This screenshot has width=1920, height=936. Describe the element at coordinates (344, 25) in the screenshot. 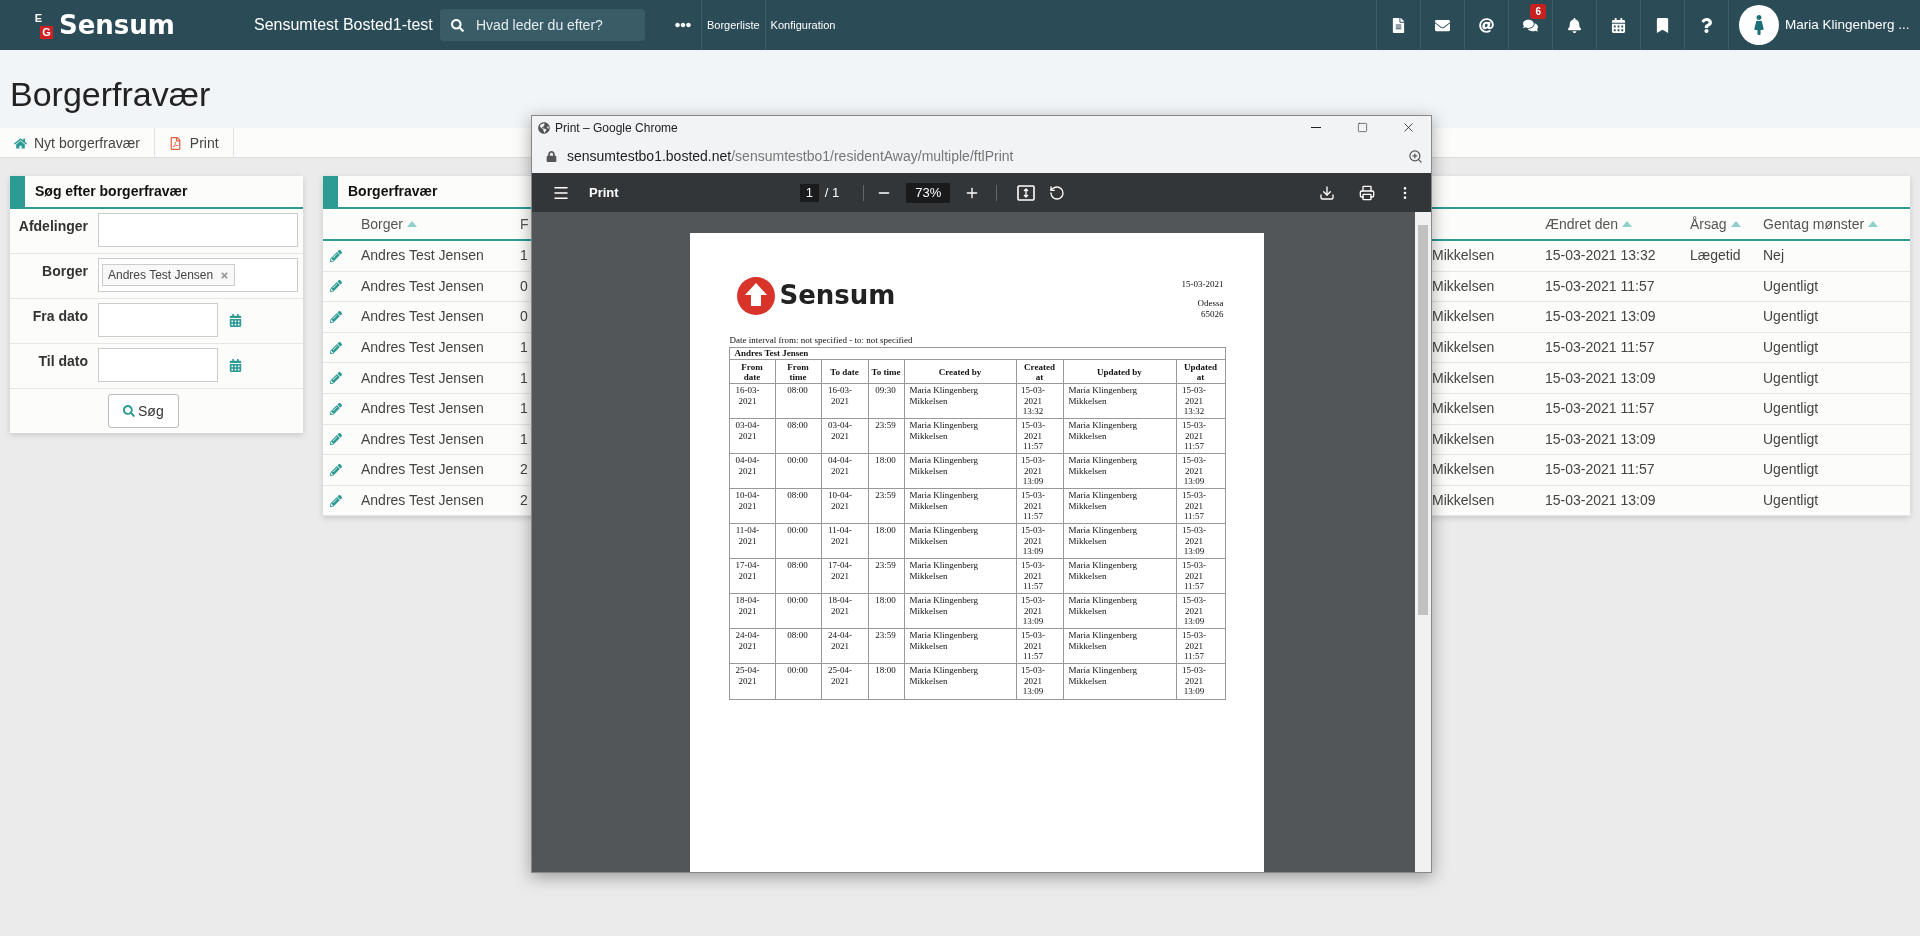

I see `site-title: Sensumtest Bosted1-test` at that location.